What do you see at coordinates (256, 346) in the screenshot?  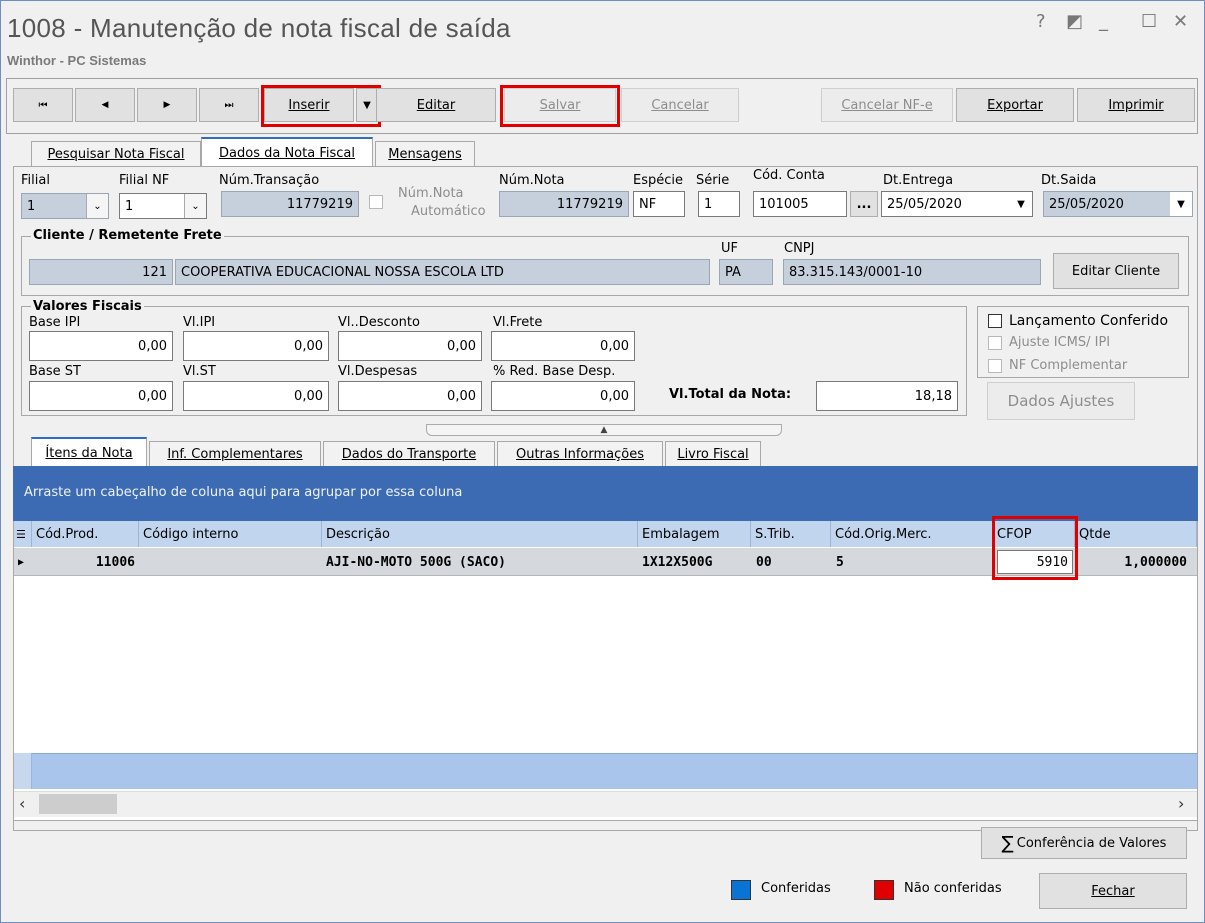 I see `vl-ipi-field: 0,00` at bounding box center [256, 346].